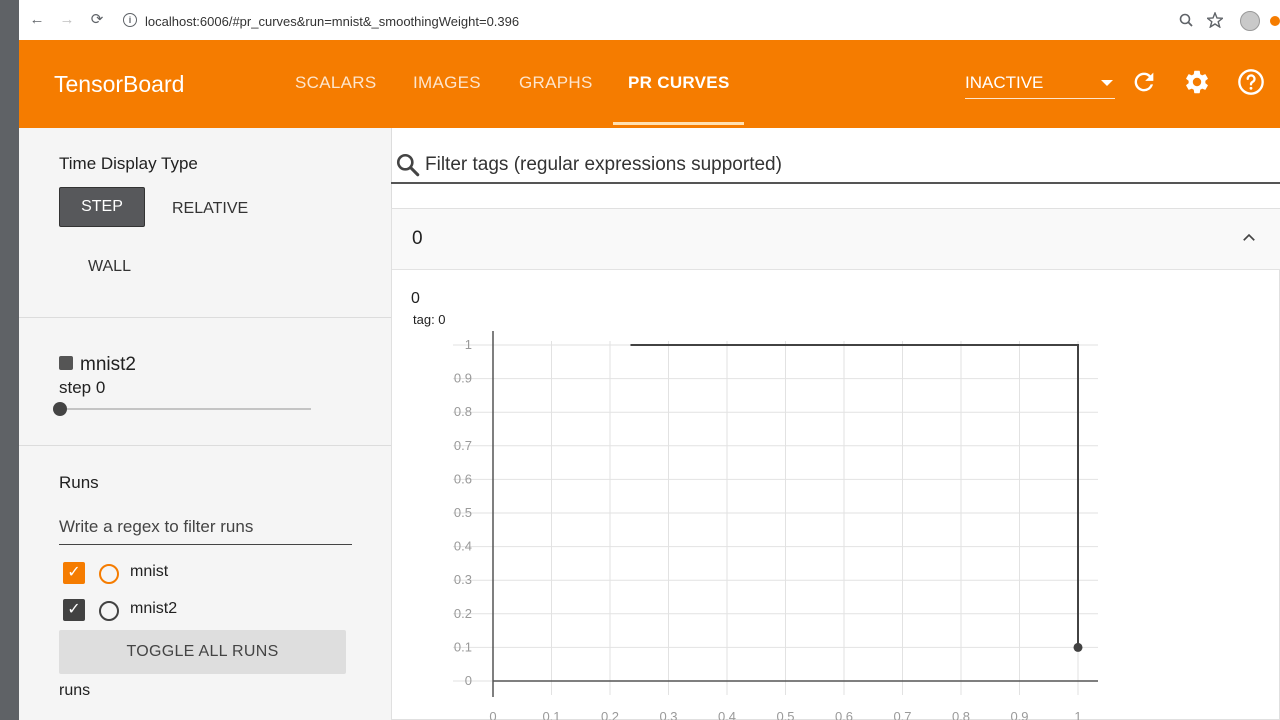  Describe the element at coordinates (154, 608) in the screenshot. I see `run-label-mnist2: mnist2` at that location.